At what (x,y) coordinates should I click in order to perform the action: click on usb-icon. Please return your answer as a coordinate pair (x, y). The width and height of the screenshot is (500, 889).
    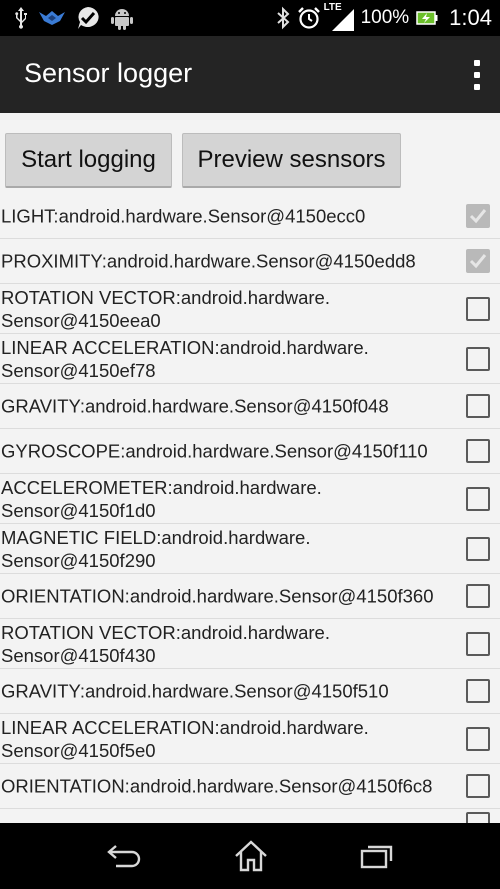
    Looking at the image, I should click on (21, 18).